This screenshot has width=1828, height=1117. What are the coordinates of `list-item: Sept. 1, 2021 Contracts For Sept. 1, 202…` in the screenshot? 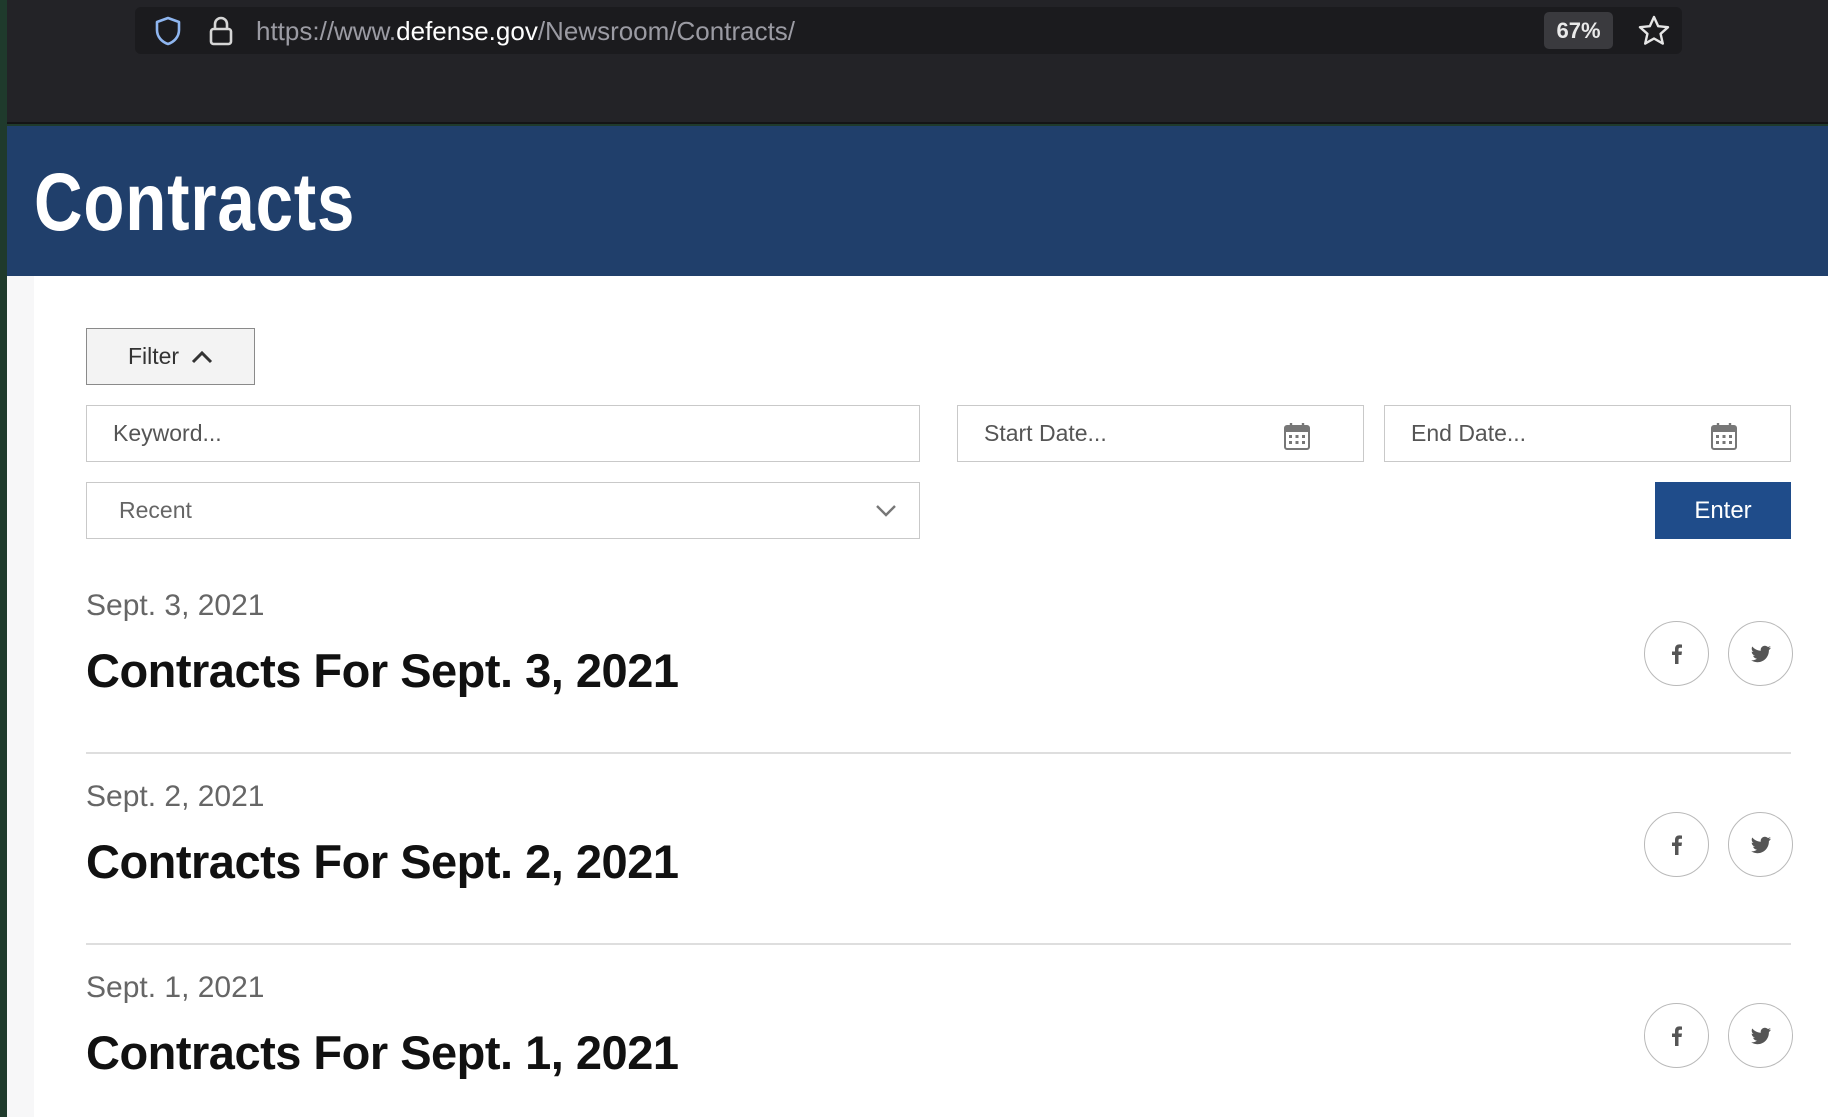 It's located at (939, 1031).